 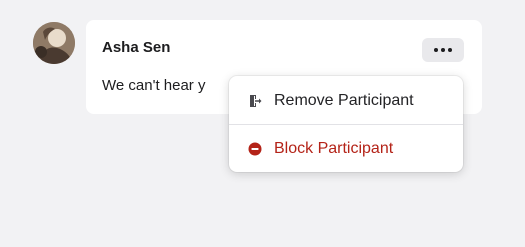 I want to click on block-participant-menu-item: Block Participant, so click(x=346, y=149).